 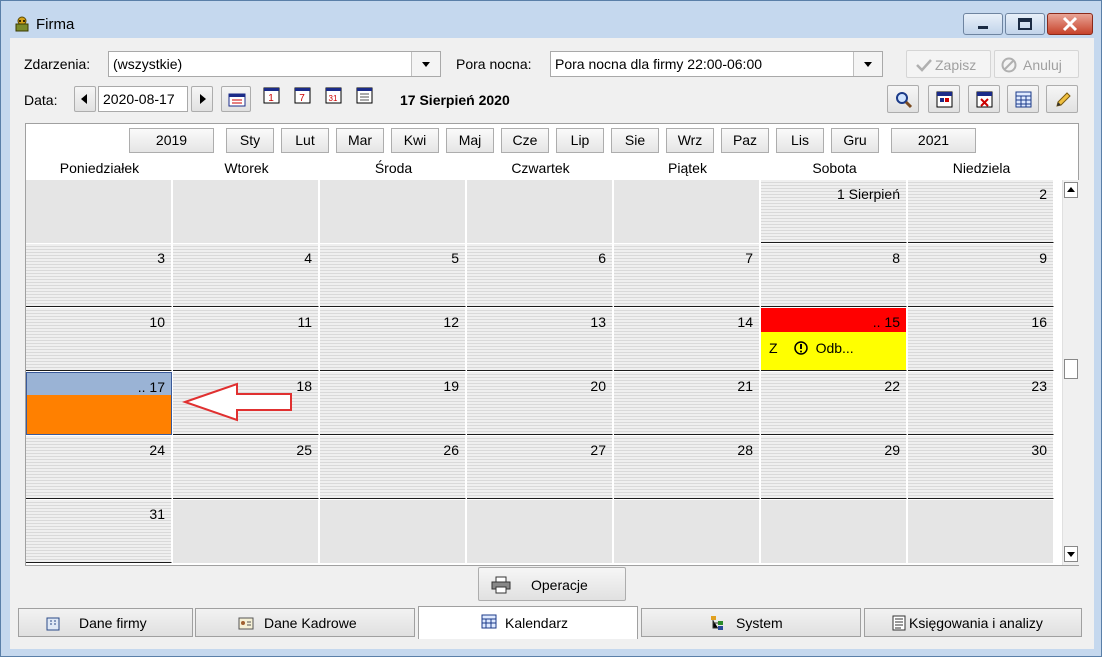 I want to click on day-number: 10, so click(x=157, y=322).